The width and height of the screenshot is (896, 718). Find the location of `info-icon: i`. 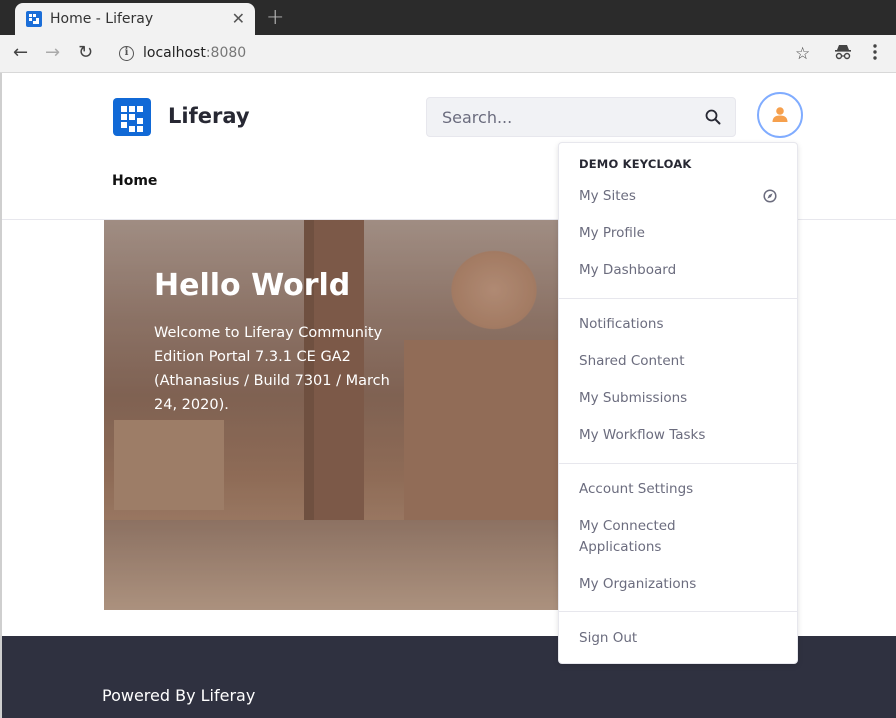

info-icon: i is located at coordinates (126, 53).